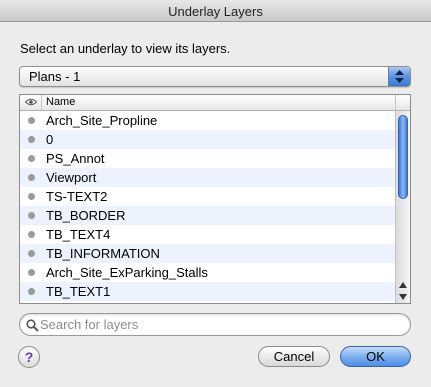 This screenshot has width=431, height=387. Describe the element at coordinates (78, 291) in the screenshot. I see `layer-name: TB_TEXT1` at that location.